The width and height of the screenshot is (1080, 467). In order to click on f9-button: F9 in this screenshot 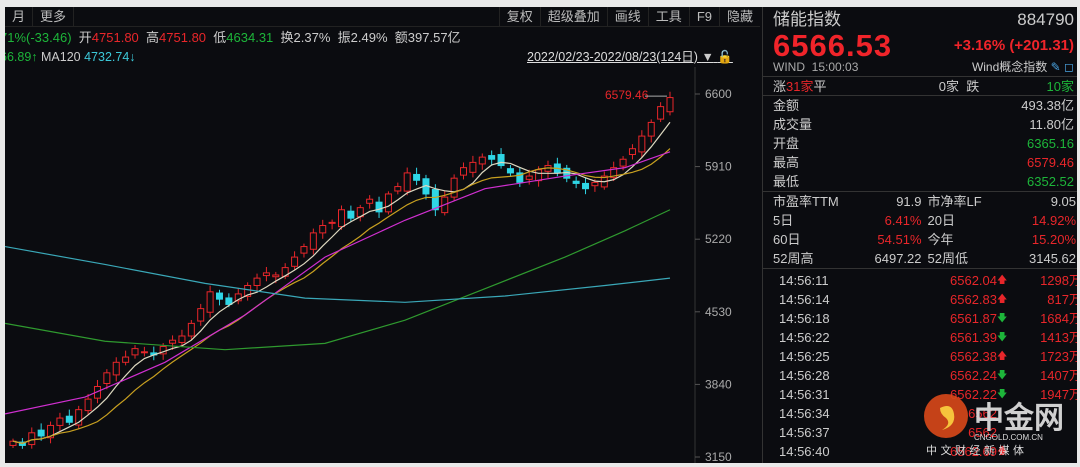, I will do `click(705, 17)`.